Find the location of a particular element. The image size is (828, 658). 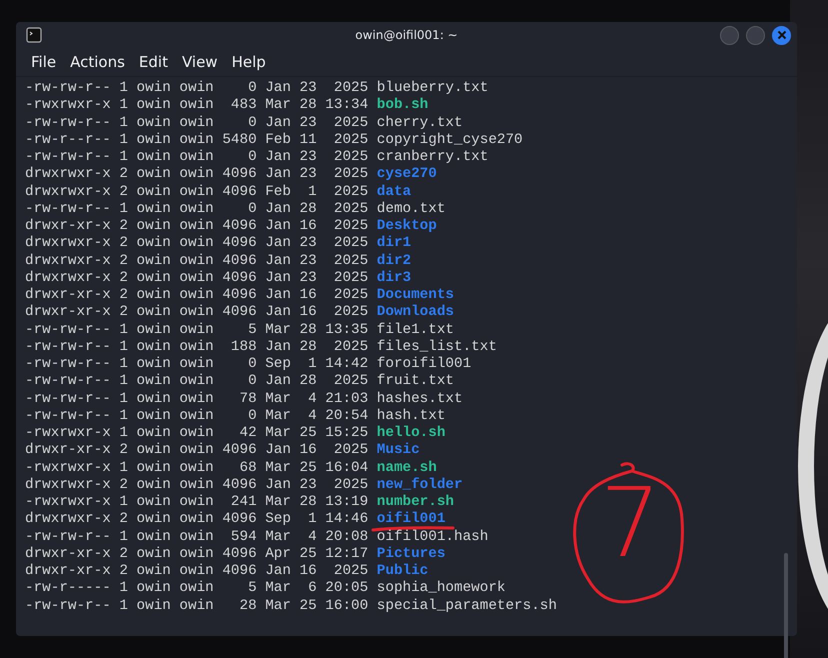

file-details: -rwxrwxr-x 1 owin owin 241 Mar 28 13:19 is located at coordinates (196, 503).